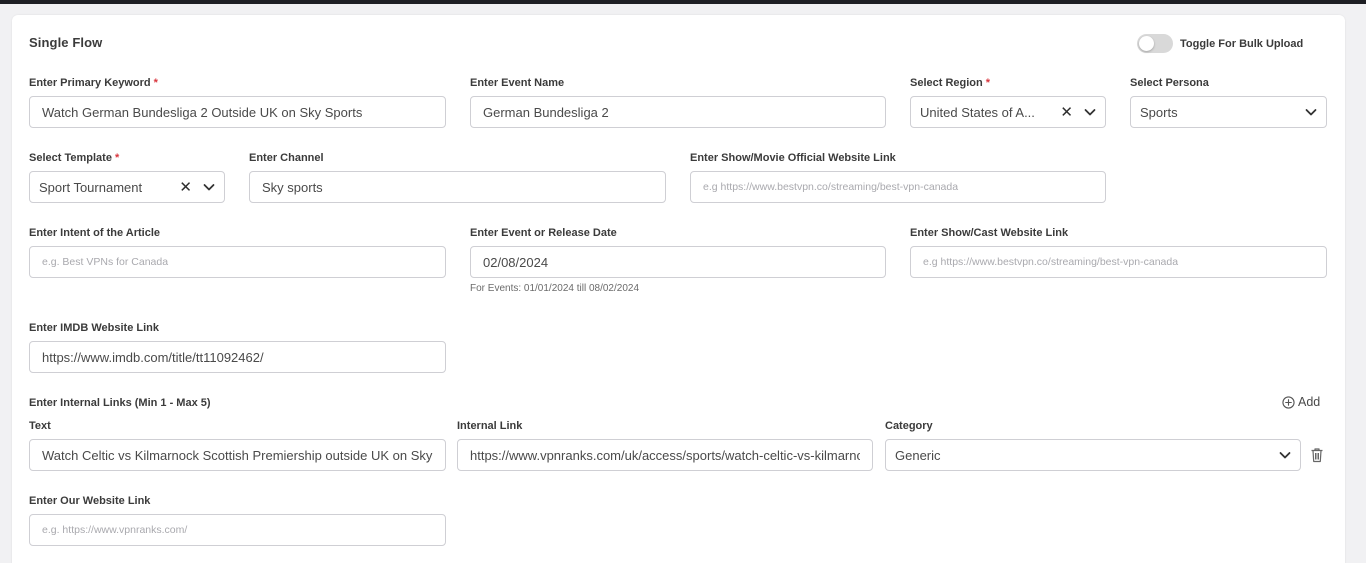 This screenshot has height=563, width=1366. What do you see at coordinates (40, 426) in the screenshot?
I see `internal-text-column-label: Text` at bounding box center [40, 426].